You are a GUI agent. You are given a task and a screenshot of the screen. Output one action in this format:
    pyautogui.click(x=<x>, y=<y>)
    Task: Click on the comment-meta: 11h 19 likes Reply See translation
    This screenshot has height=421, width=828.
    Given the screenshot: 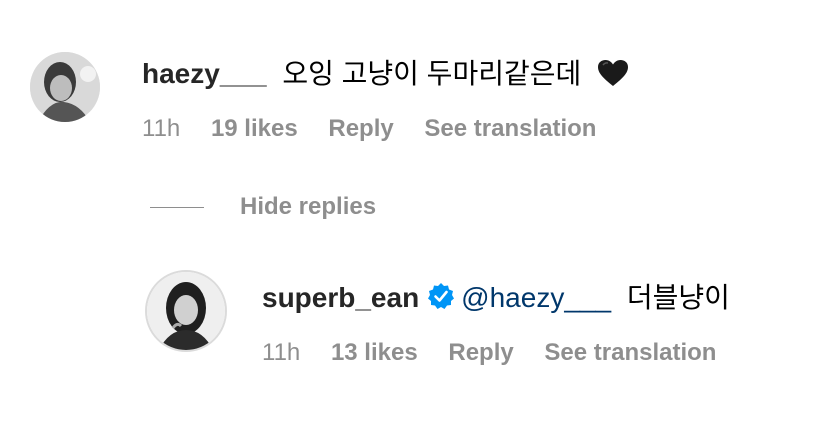 What is the action you would take?
    pyautogui.click(x=381, y=129)
    